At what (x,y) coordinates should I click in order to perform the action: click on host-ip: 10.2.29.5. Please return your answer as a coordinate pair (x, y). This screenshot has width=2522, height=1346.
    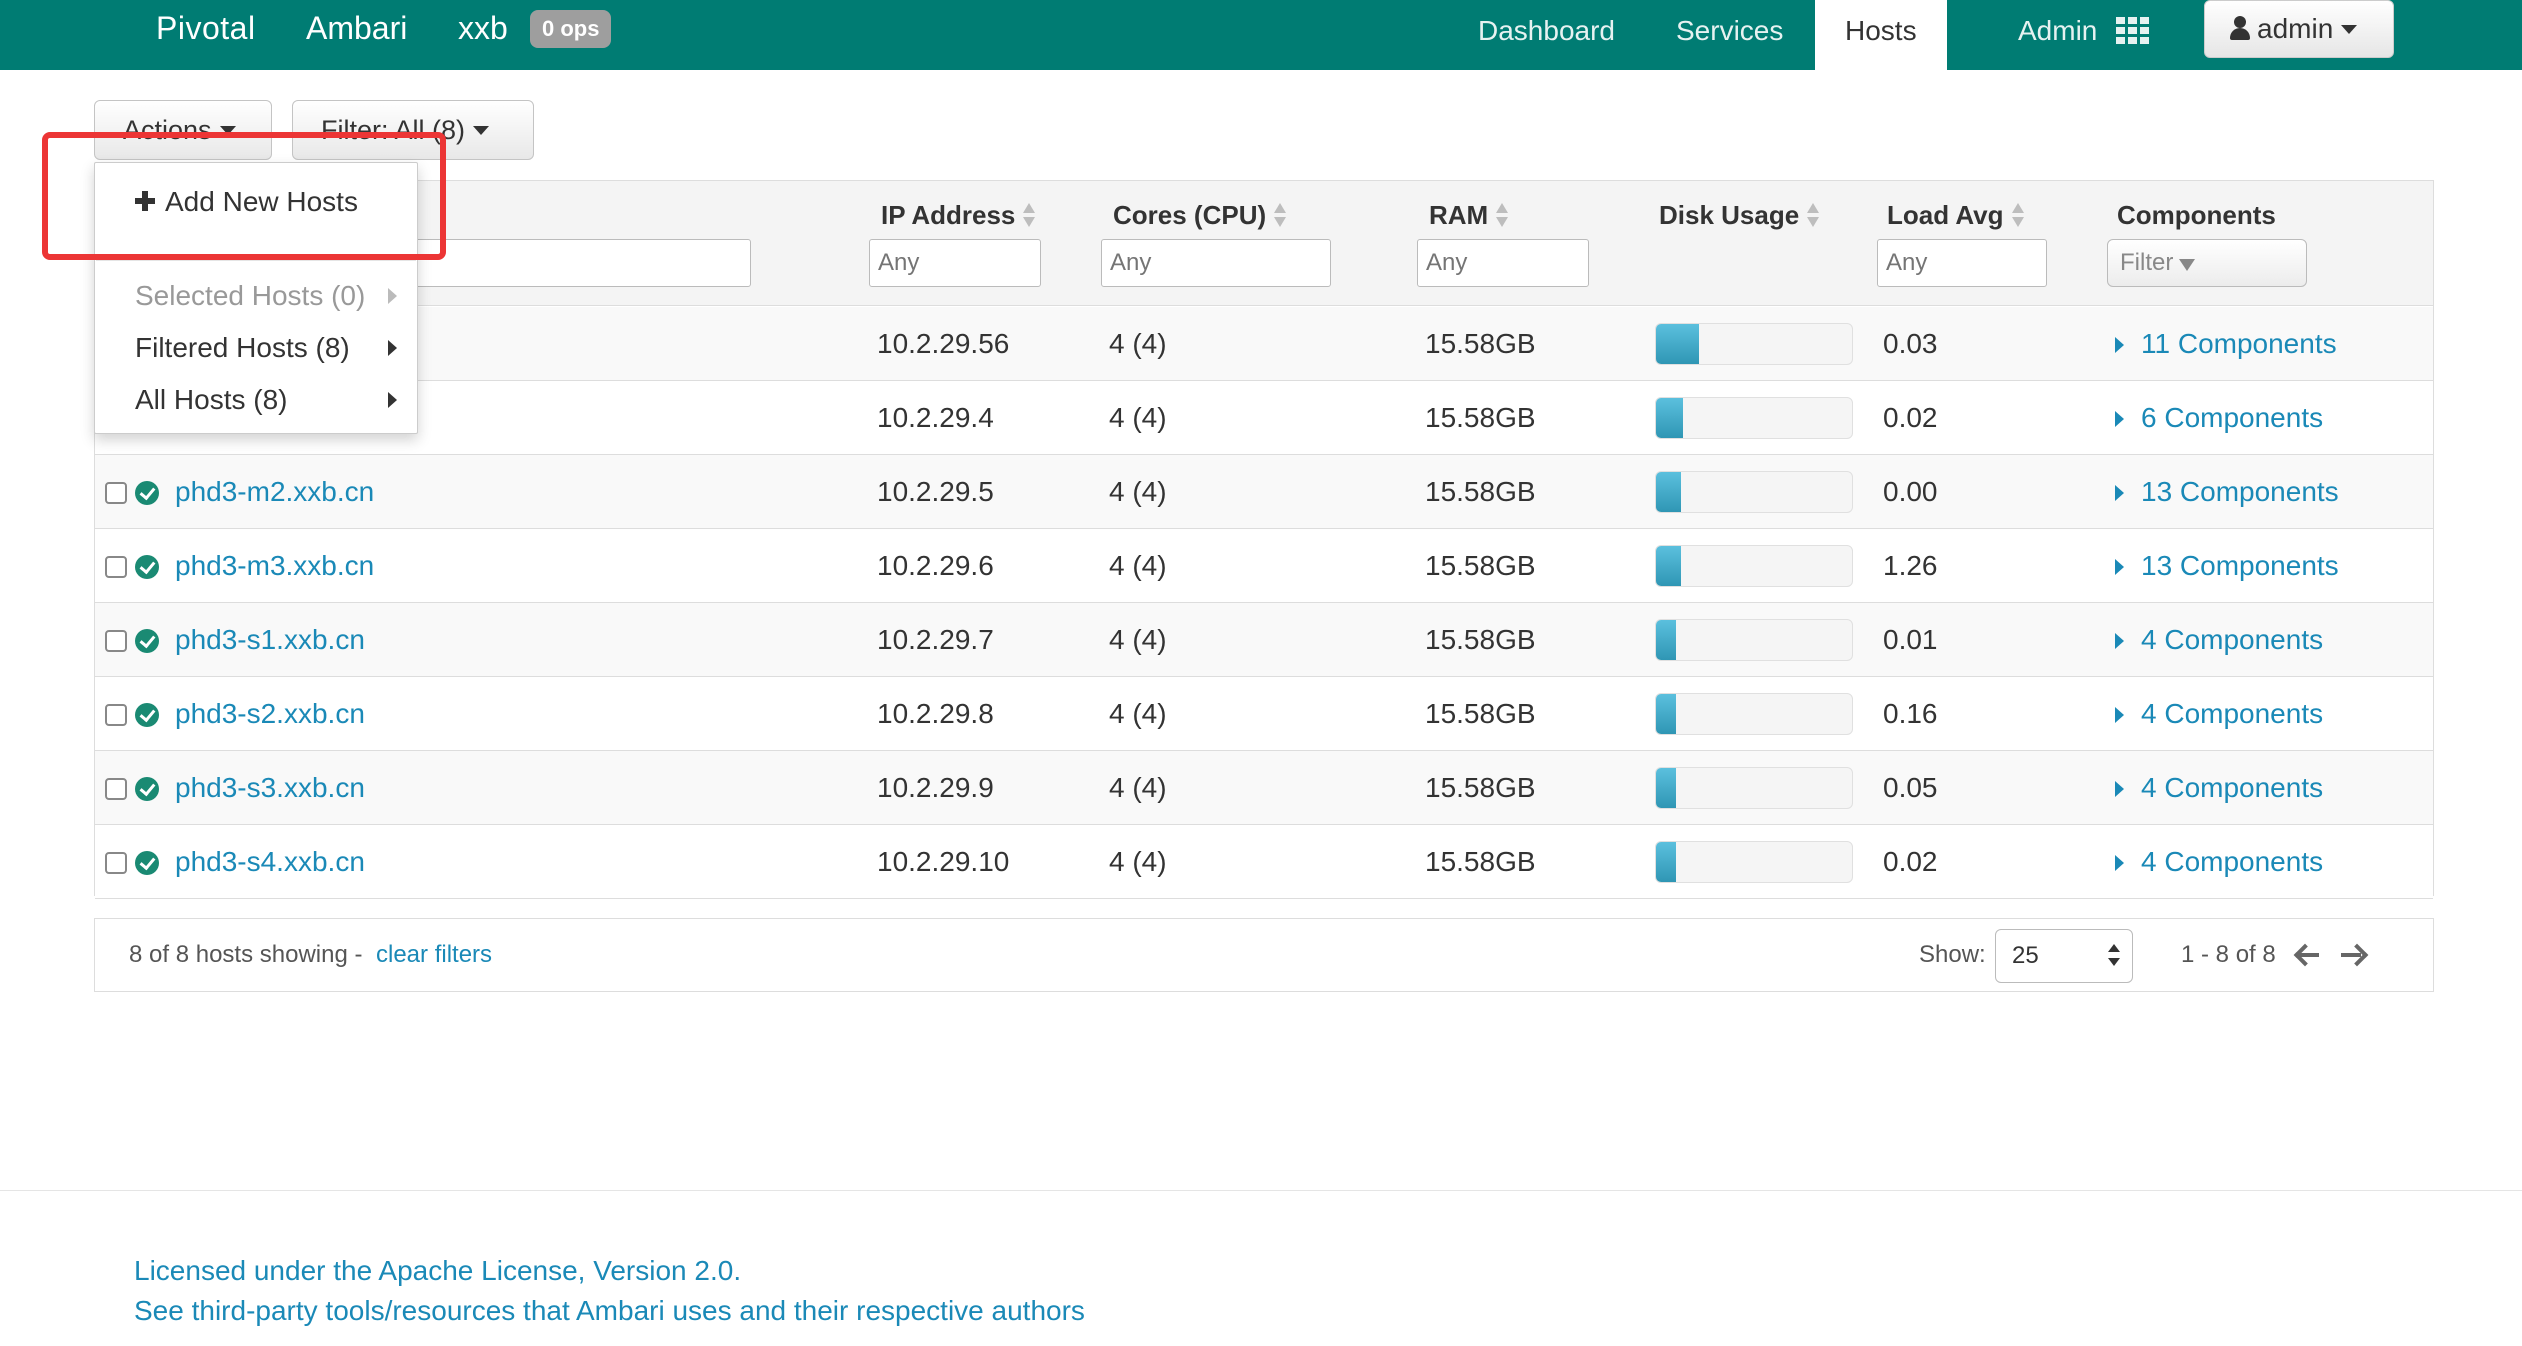
    Looking at the image, I should click on (935, 491).